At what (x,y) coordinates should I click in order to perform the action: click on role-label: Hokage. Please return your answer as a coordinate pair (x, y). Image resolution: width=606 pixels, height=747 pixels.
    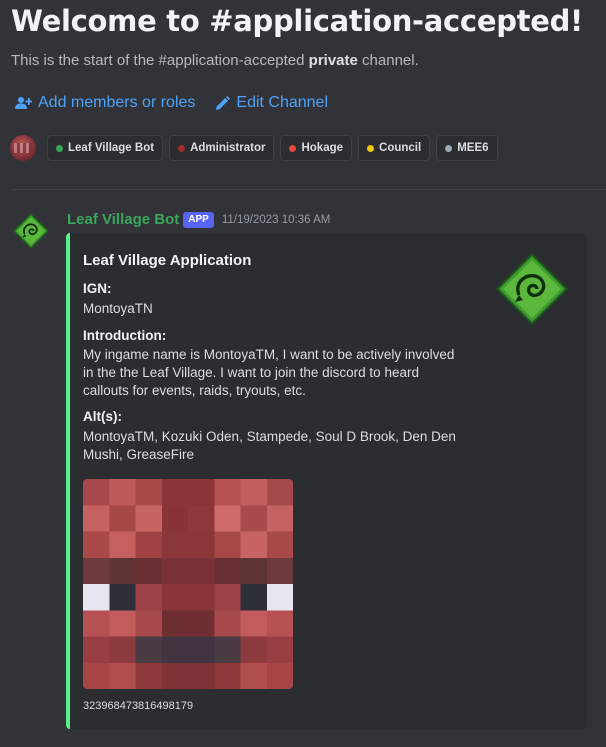
    Looking at the image, I should click on (322, 148).